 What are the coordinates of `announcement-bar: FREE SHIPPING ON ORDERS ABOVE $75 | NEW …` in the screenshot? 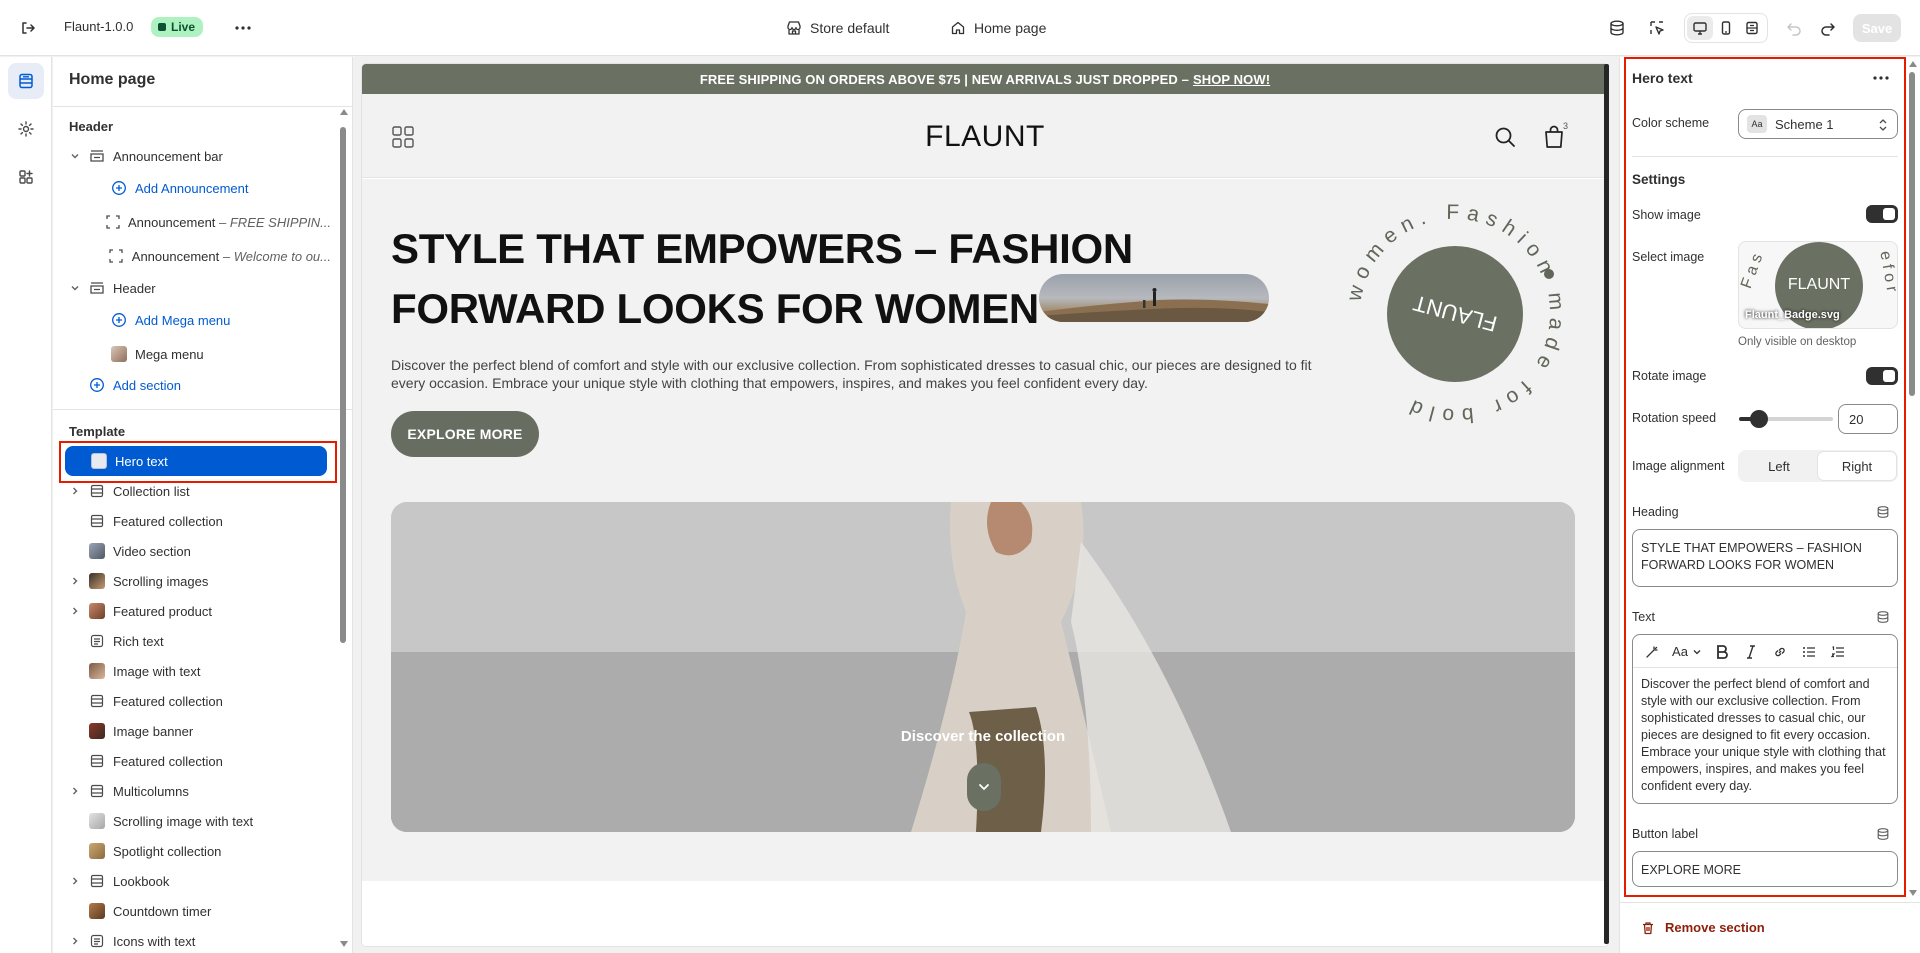 It's located at (985, 79).